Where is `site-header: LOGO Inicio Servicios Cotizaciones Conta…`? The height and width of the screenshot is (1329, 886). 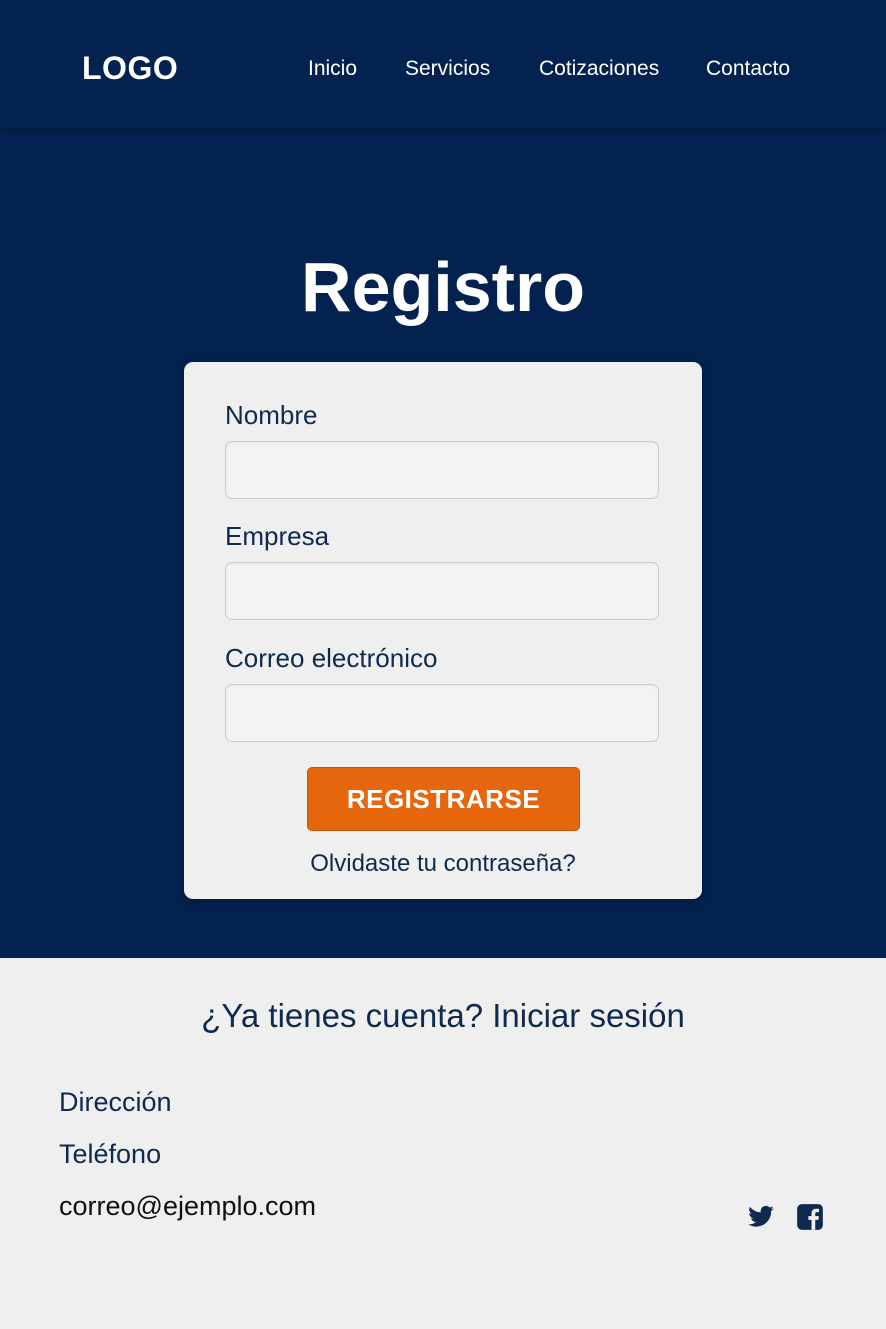
site-header: LOGO Inicio Servicios Cotizaciones Conta… is located at coordinates (443, 64).